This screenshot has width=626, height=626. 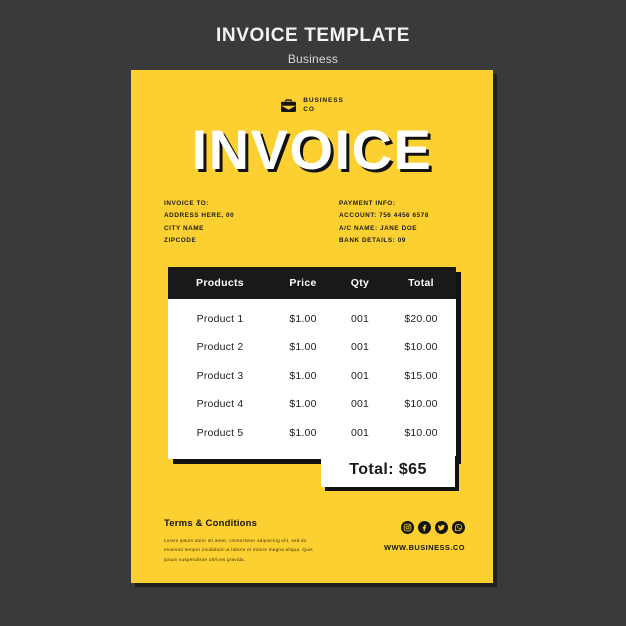 What do you see at coordinates (186, 203) in the screenshot?
I see `invoice-to-heading: INVOICE TO:` at bounding box center [186, 203].